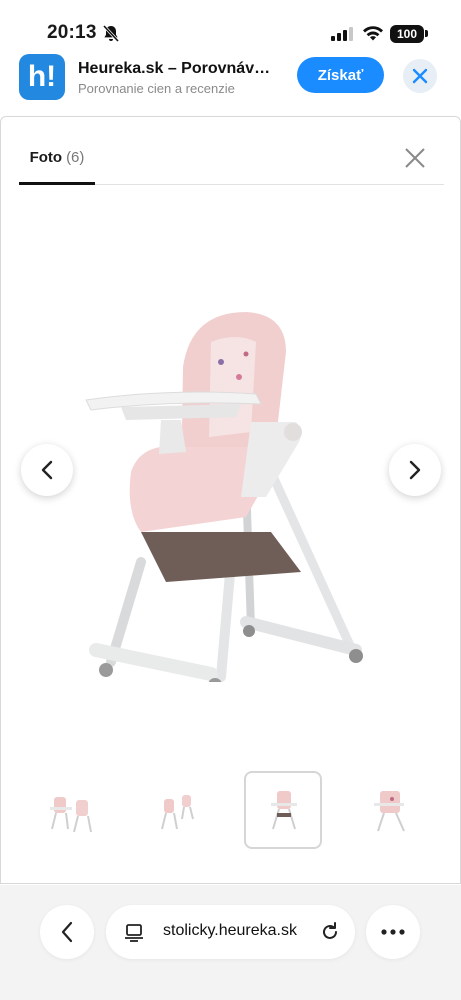 This screenshot has width=461, height=1000. What do you see at coordinates (373, 33) in the screenshot?
I see `wifi-icon` at bounding box center [373, 33].